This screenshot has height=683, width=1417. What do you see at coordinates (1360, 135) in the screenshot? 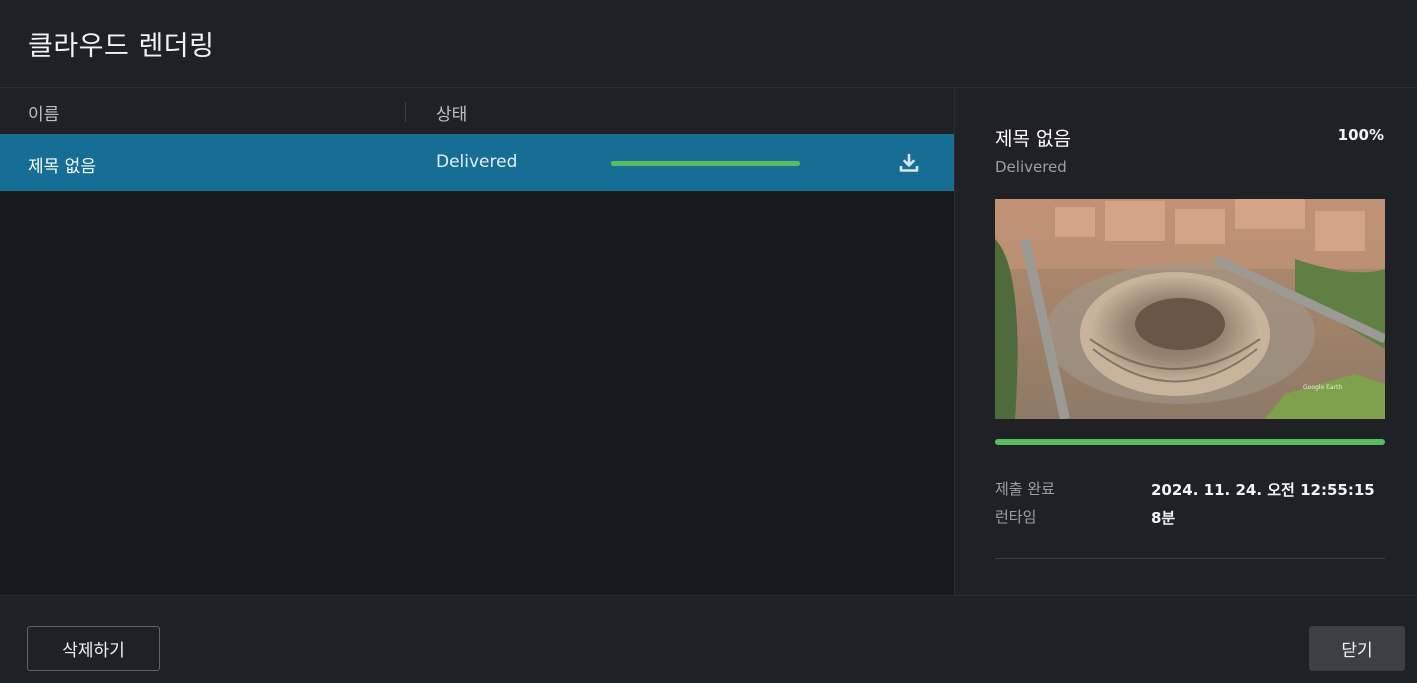
I see `detail-percent: 100%` at bounding box center [1360, 135].